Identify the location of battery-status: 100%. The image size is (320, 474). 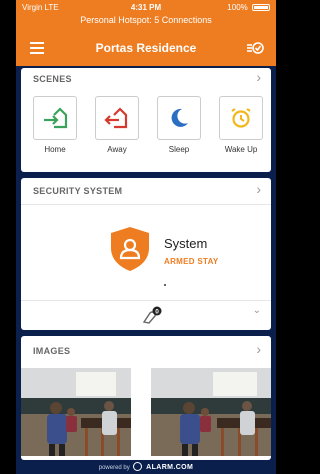
(248, 7).